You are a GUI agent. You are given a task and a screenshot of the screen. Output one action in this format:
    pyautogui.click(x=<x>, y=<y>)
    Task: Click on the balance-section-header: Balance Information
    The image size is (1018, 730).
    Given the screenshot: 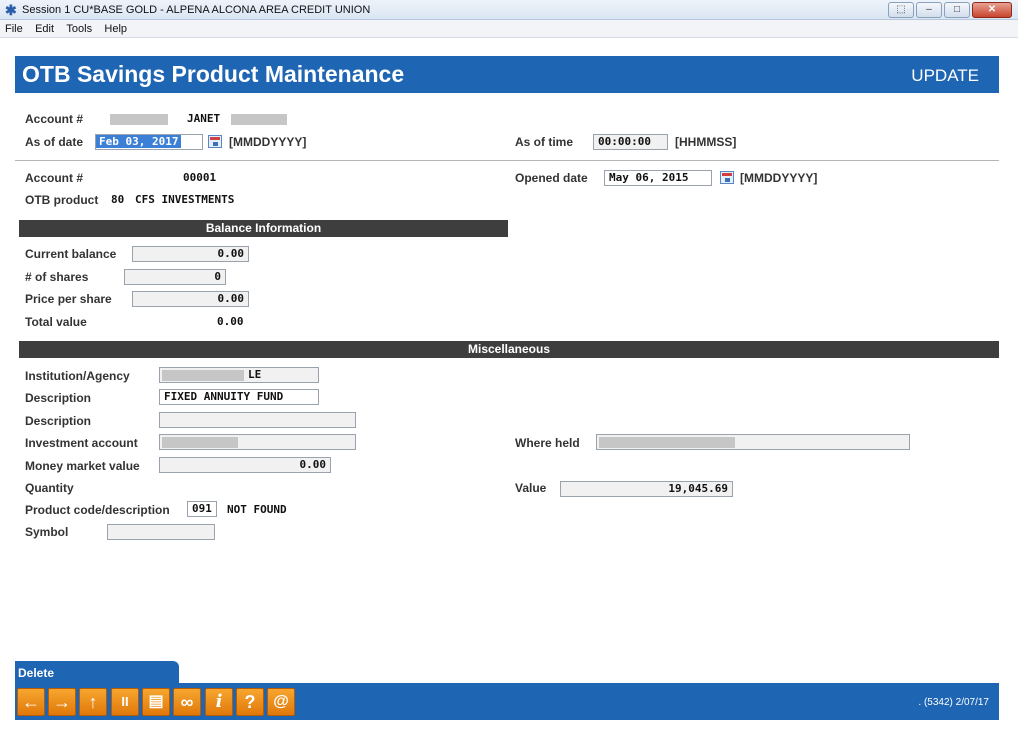 What is the action you would take?
    pyautogui.click(x=263, y=228)
    